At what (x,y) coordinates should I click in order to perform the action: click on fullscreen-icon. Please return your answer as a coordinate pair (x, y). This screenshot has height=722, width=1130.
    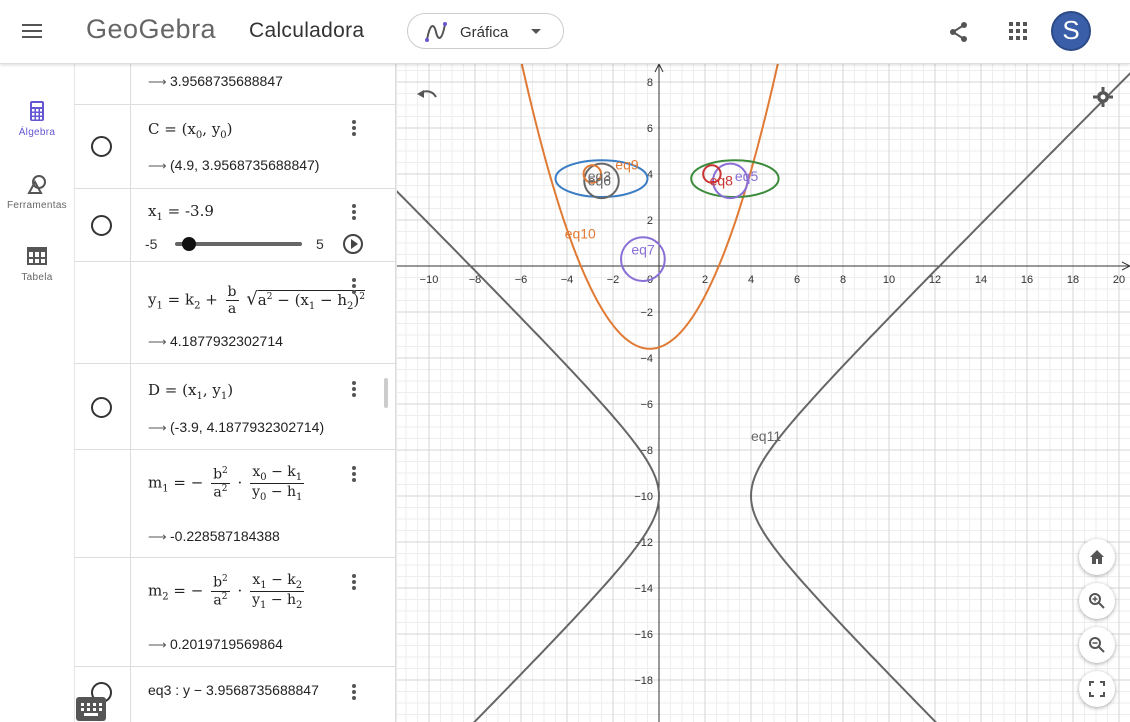
    Looking at the image, I should click on (1097, 689).